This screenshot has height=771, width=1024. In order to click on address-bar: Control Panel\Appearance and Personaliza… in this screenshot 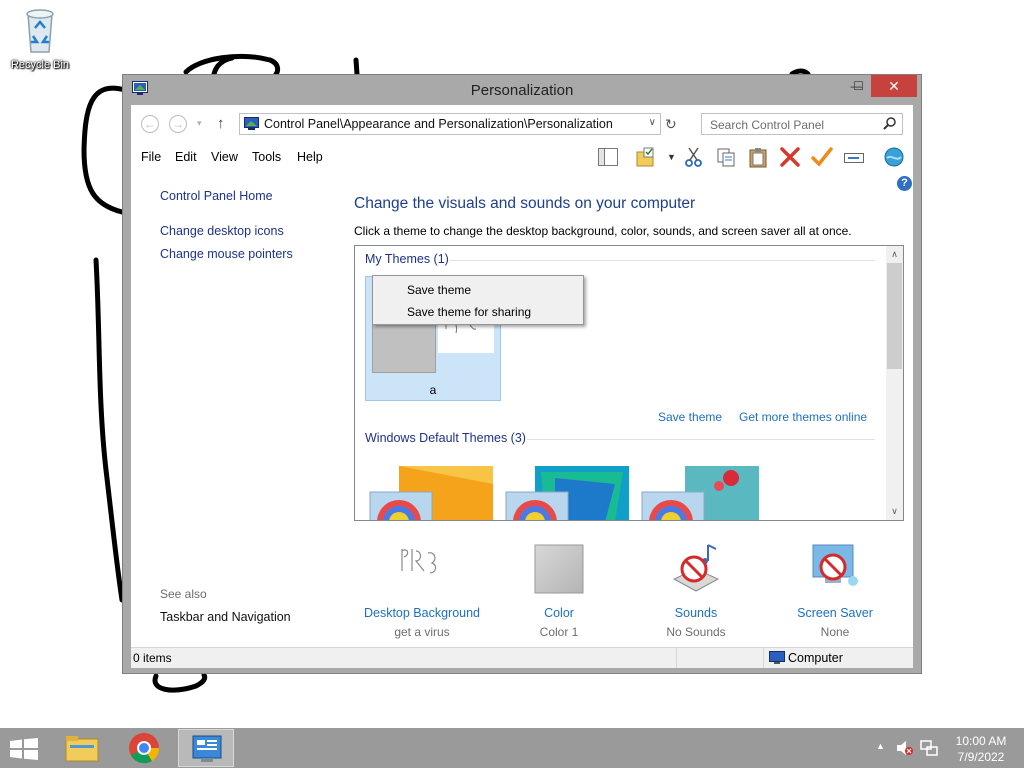, I will do `click(450, 124)`.